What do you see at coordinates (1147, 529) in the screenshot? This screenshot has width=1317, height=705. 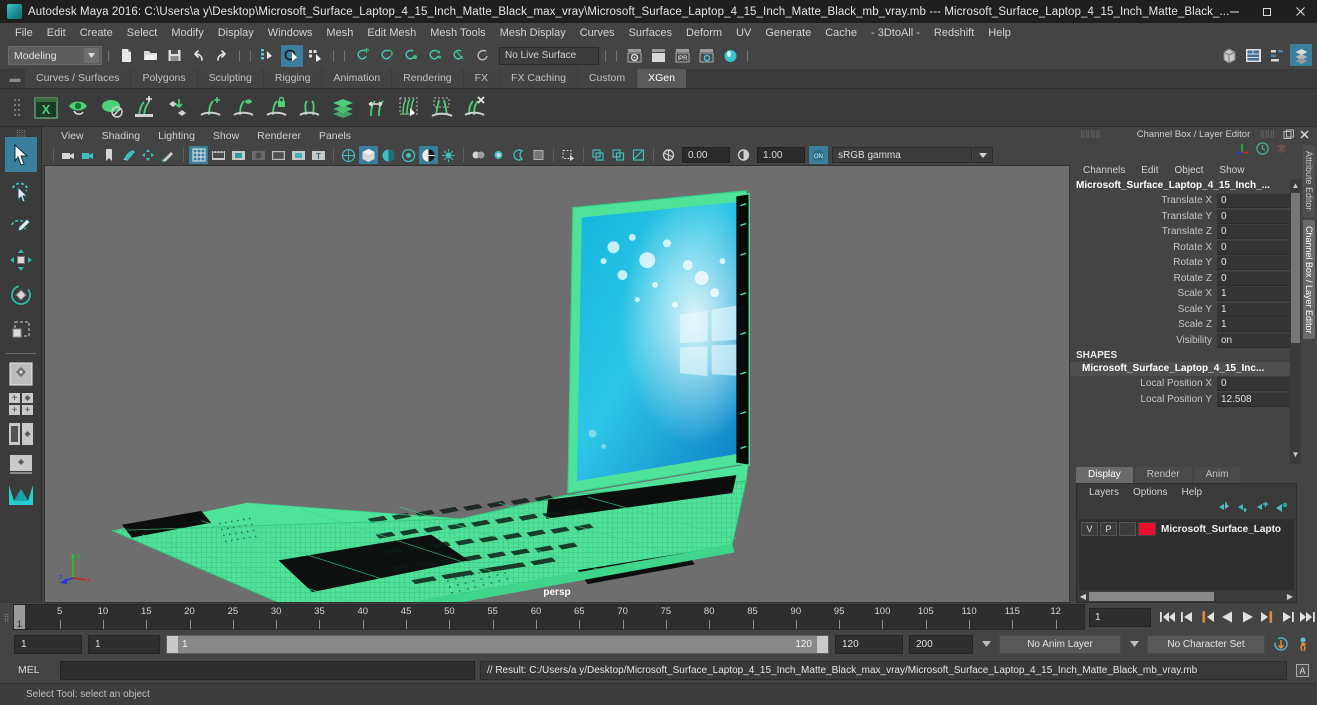 I see `layer-color-swatch` at bounding box center [1147, 529].